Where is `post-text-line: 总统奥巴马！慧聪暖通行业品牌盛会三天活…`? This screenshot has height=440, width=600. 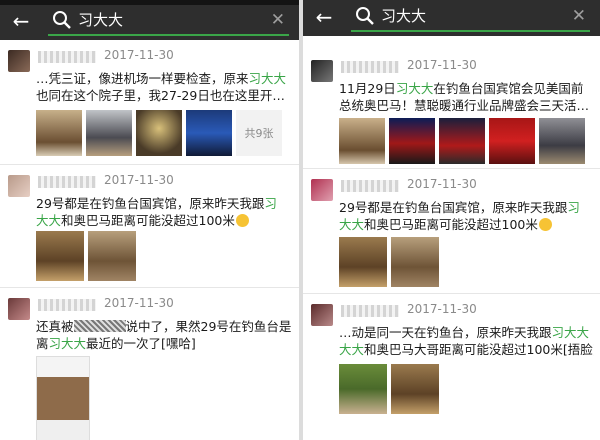 post-text-line: 总统奥巴马！慧聪暖通行业品牌盛会三天活… is located at coordinates (464, 105).